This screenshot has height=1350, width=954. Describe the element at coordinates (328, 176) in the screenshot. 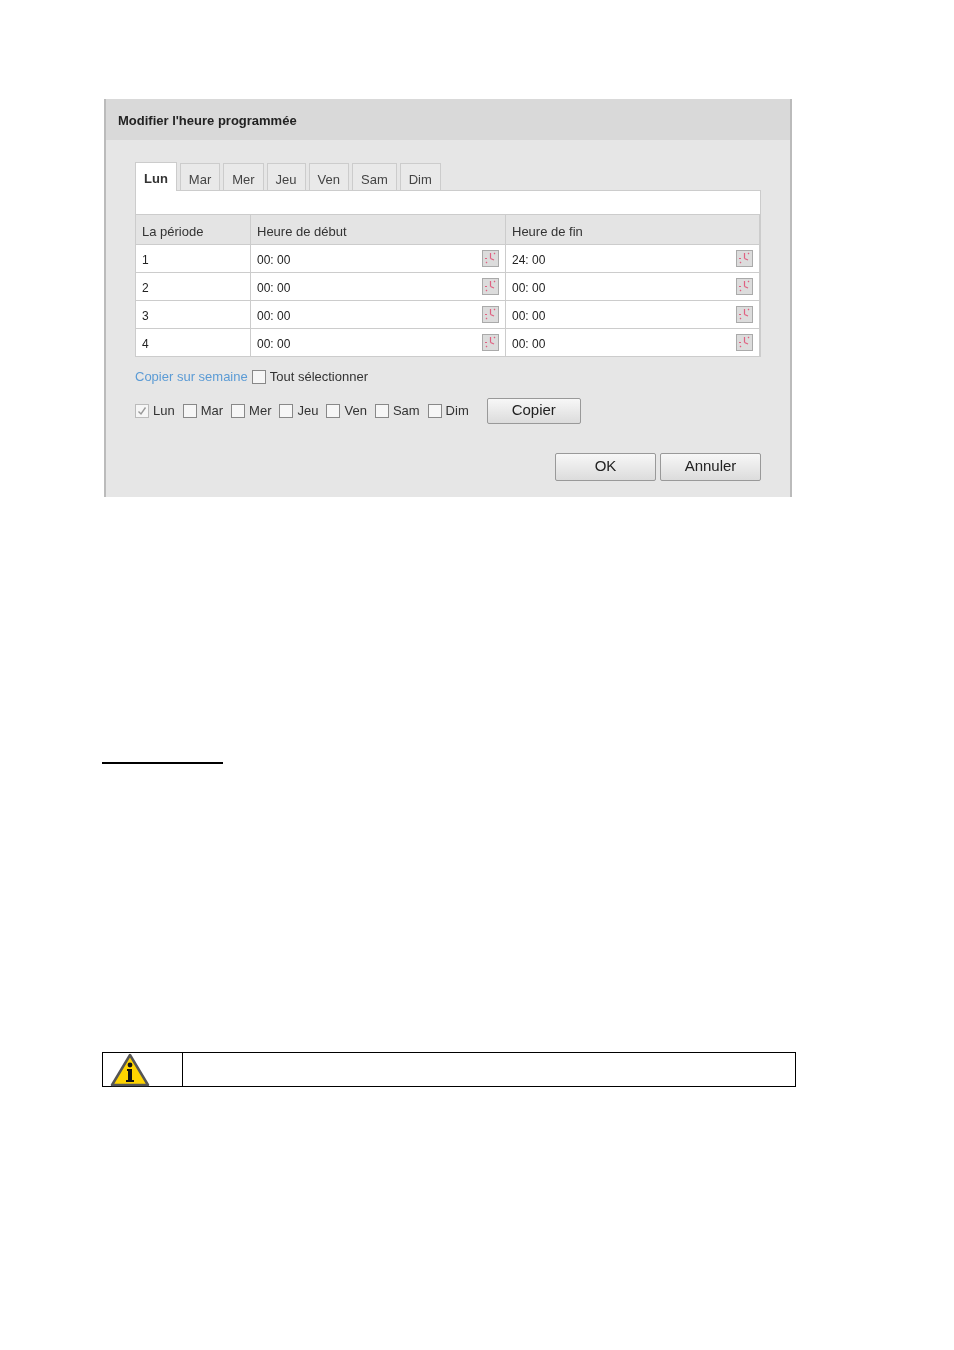

I see `day-tab: Ven` at that location.